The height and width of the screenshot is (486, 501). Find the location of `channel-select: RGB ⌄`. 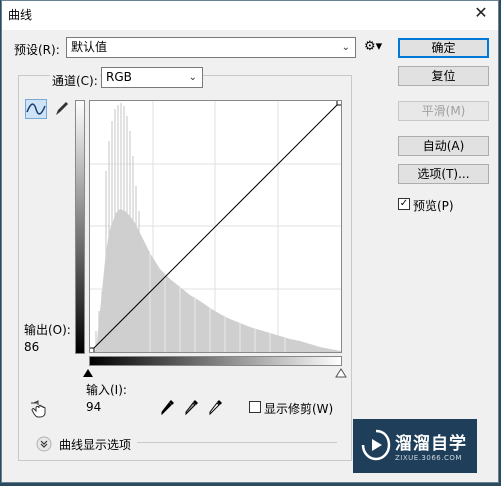

channel-select: RGB ⌄ is located at coordinates (152, 77).